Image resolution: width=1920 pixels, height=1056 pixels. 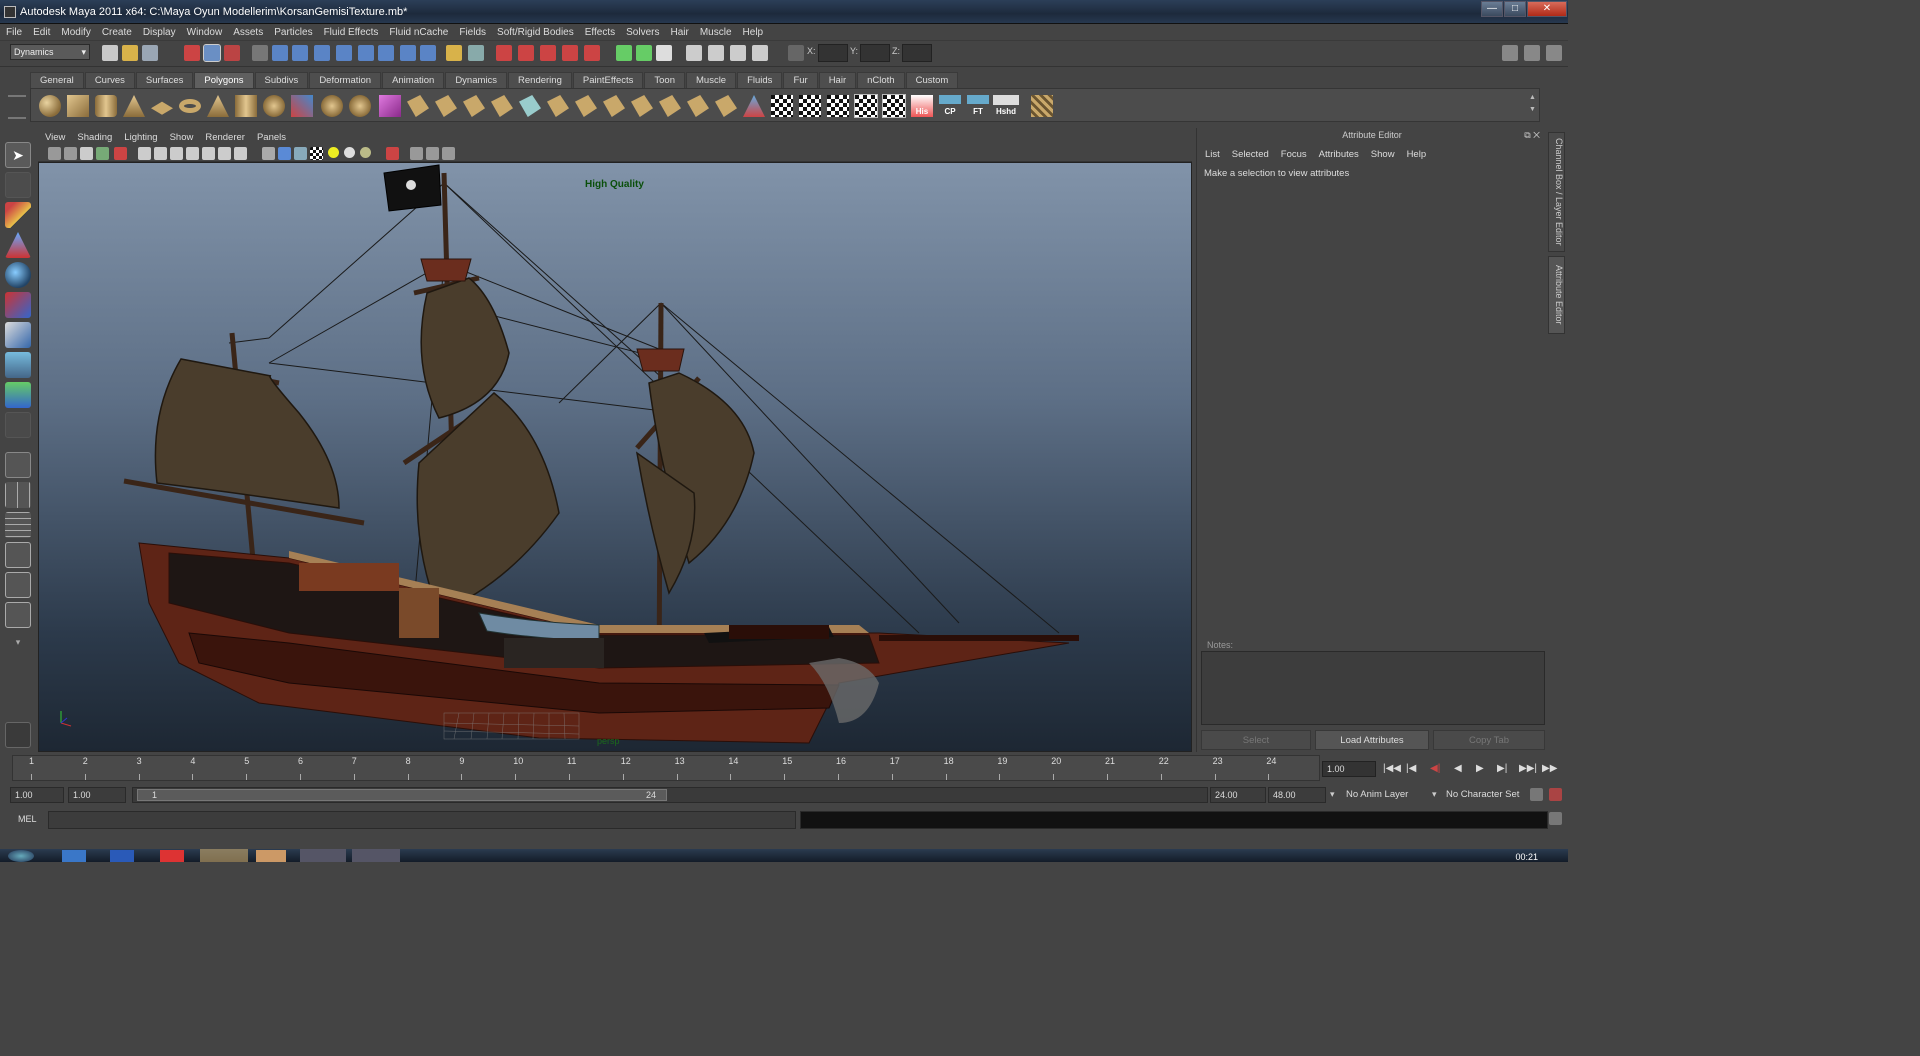 I want to click on grid-toggle-icon, so click(x=144, y=153).